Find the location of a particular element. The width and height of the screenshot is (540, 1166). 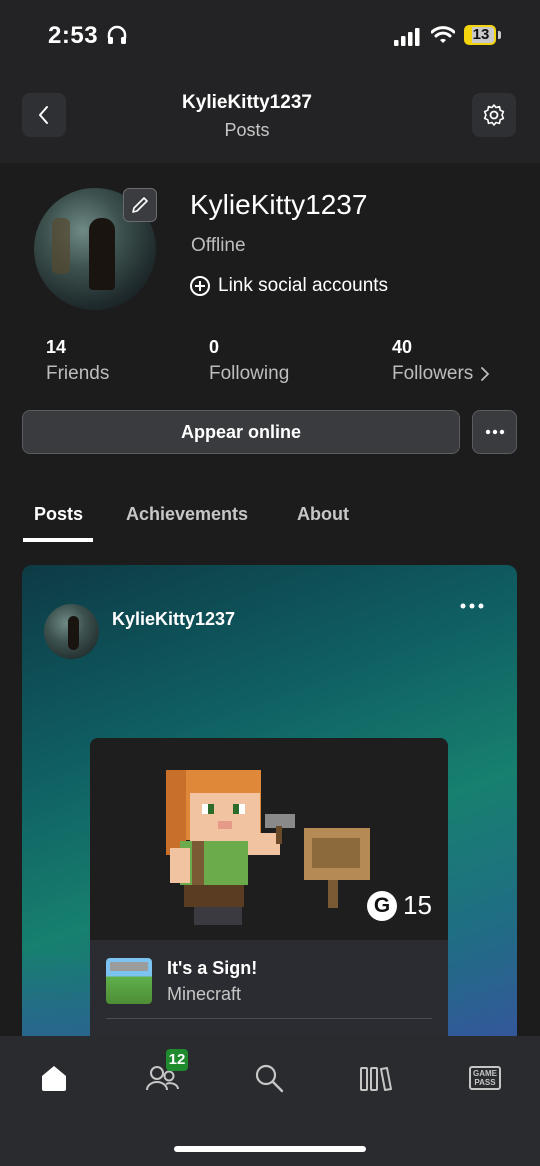

link-social-label: Link social accounts is located at coordinates (303, 285).